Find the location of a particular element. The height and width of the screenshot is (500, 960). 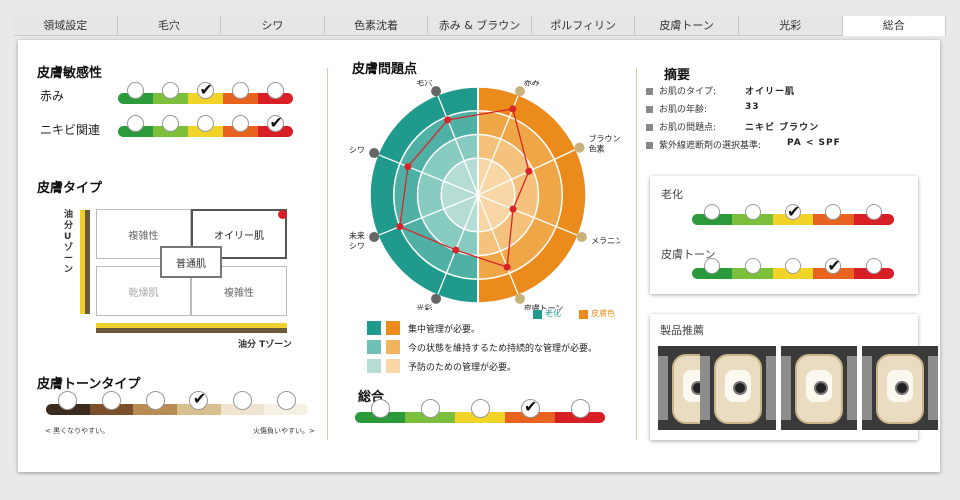

radar-label-5-0: 光彩 is located at coordinates (424, 306).